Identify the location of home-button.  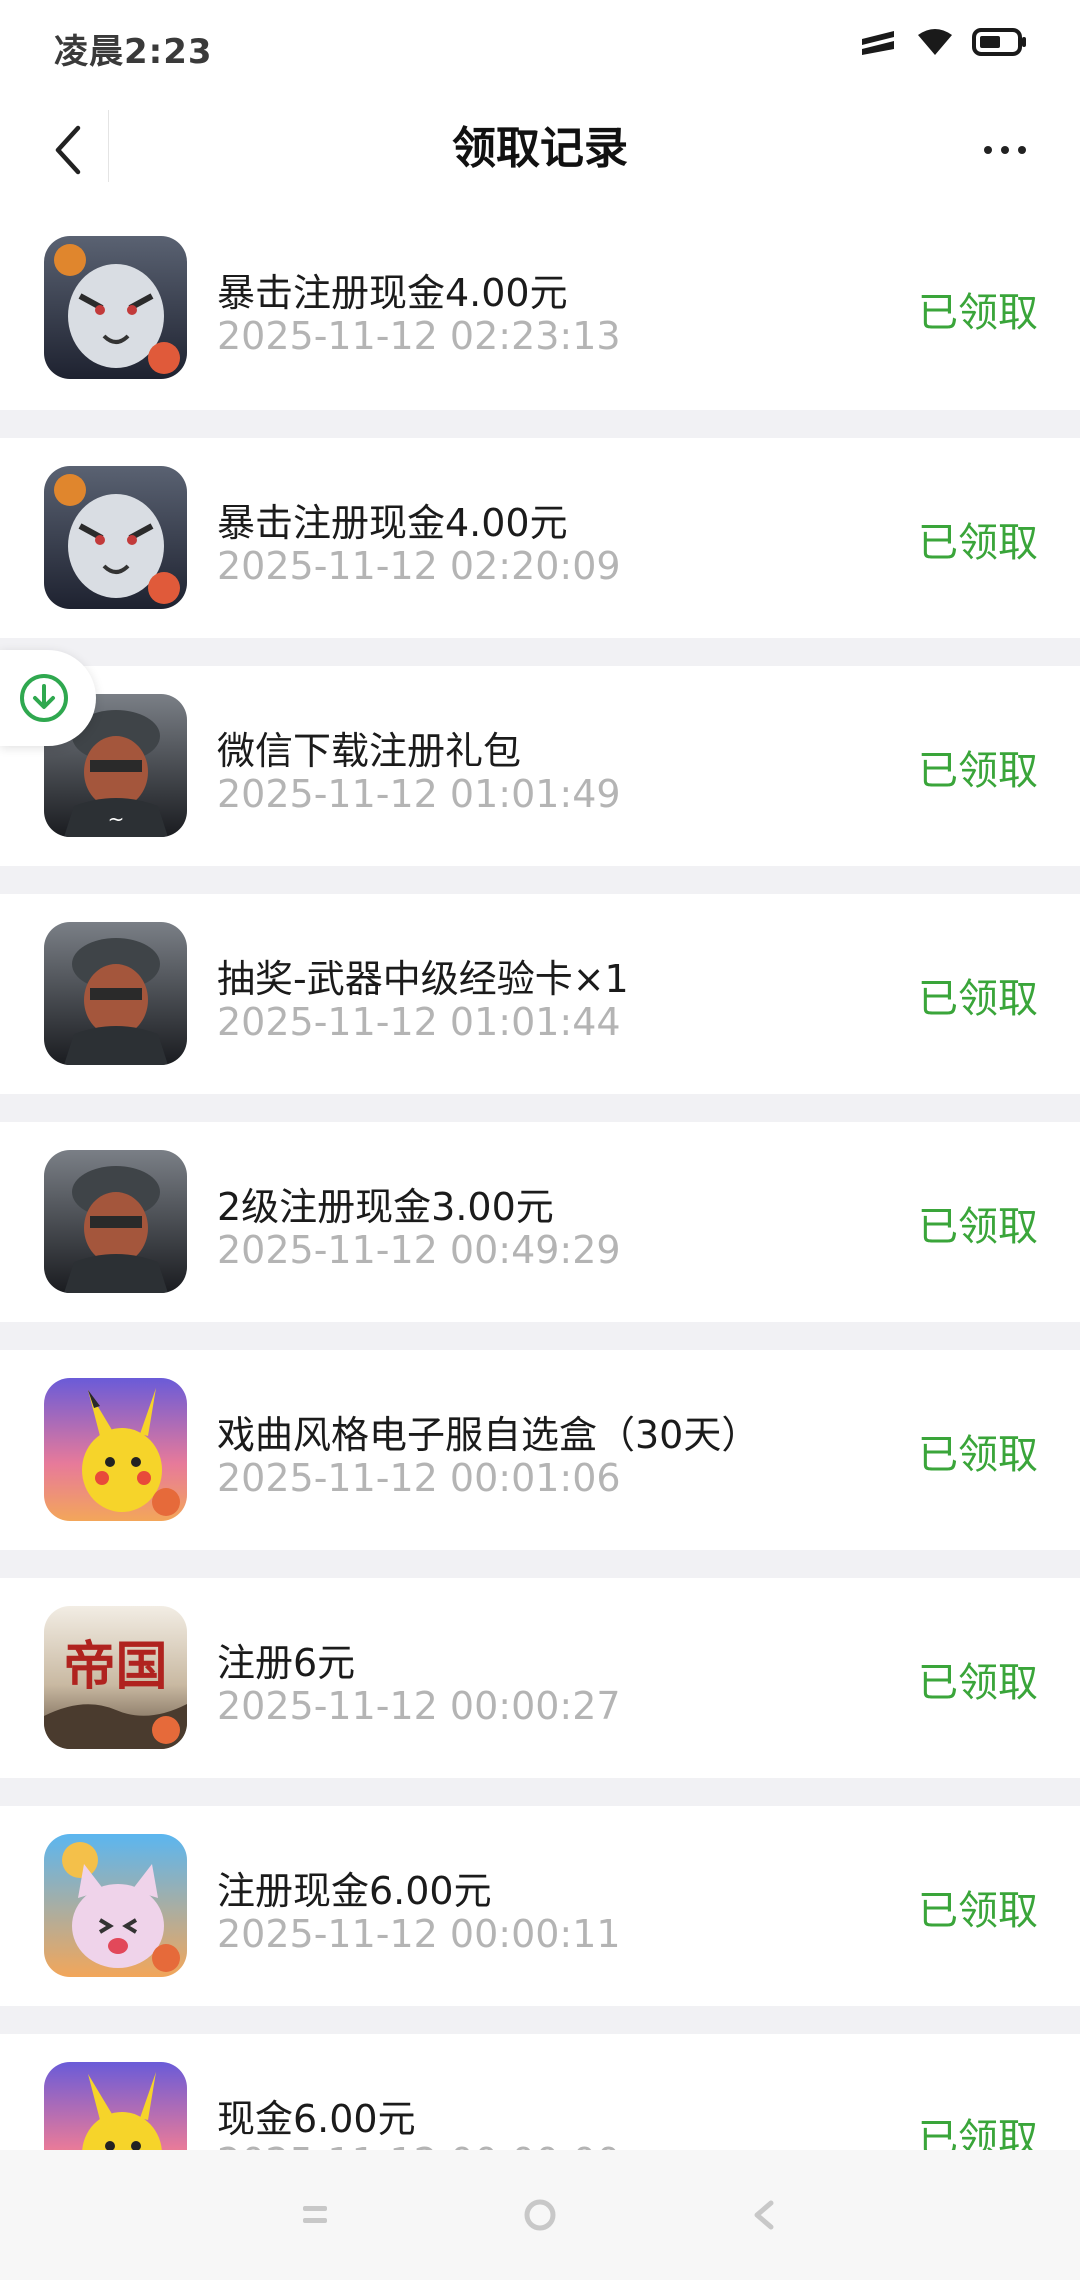
(540, 2215).